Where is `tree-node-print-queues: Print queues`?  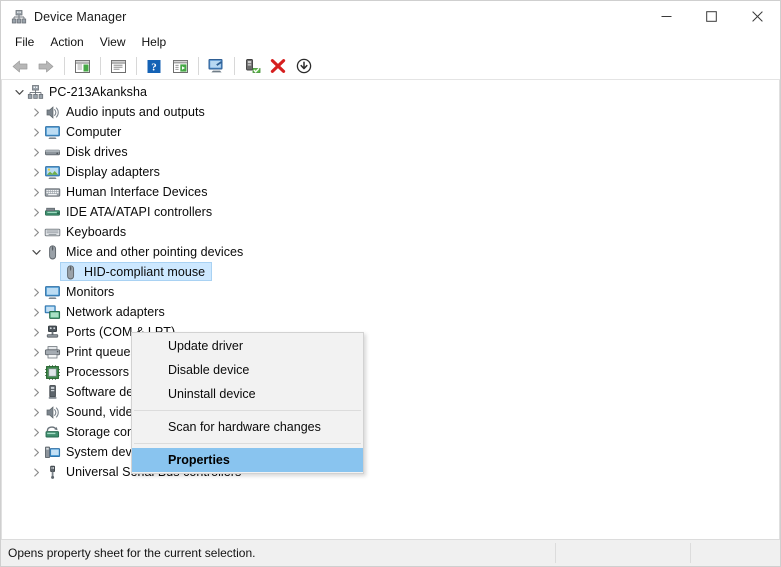
tree-node-print-queues: Print queues is located at coordinates (390, 352).